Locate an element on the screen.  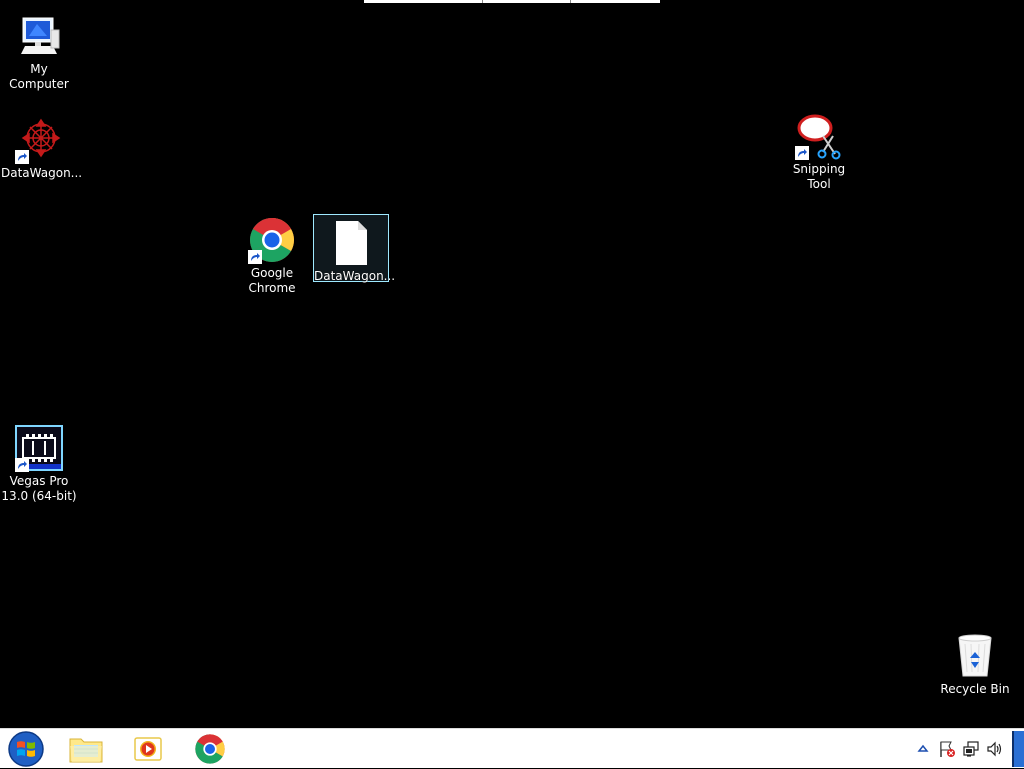
window-edge-strip is located at coordinates (512, 1).